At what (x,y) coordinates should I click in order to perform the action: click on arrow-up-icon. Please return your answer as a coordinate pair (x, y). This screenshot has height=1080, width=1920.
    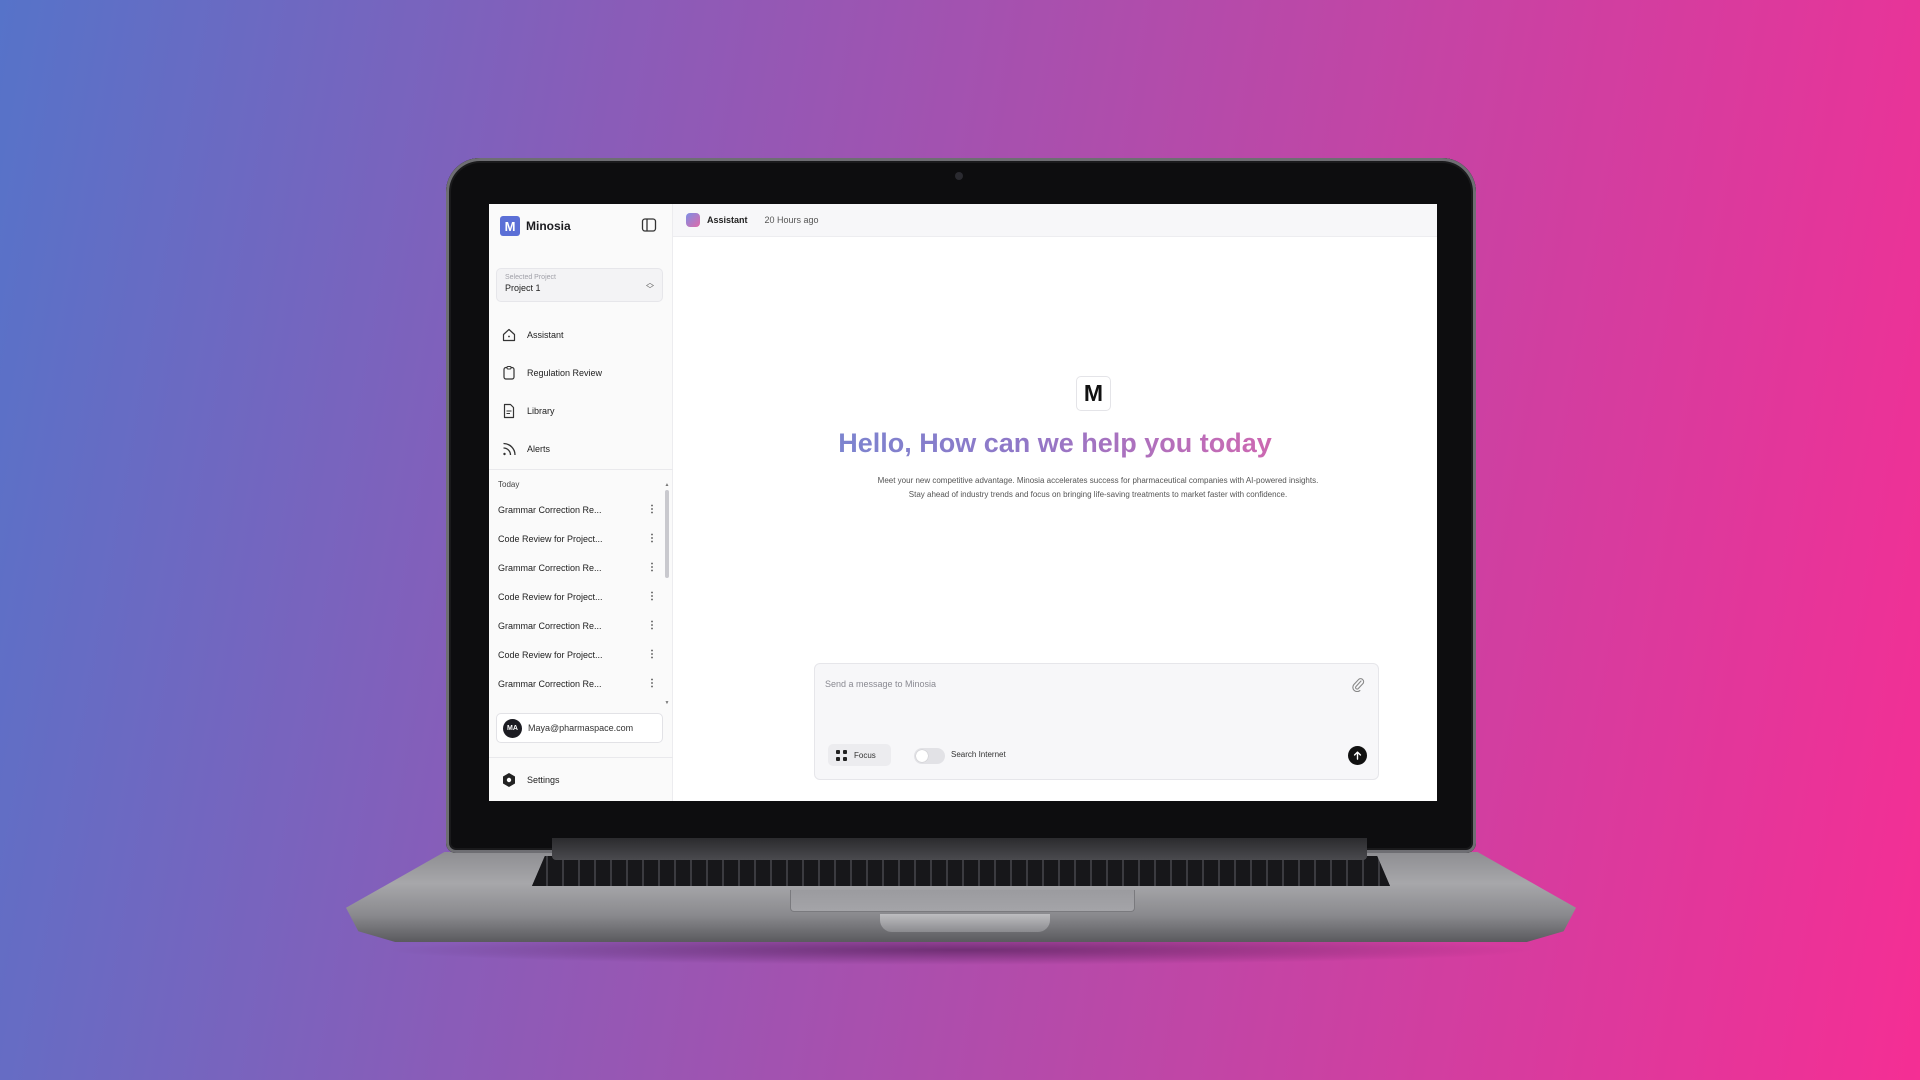
    Looking at the image, I should click on (1357, 755).